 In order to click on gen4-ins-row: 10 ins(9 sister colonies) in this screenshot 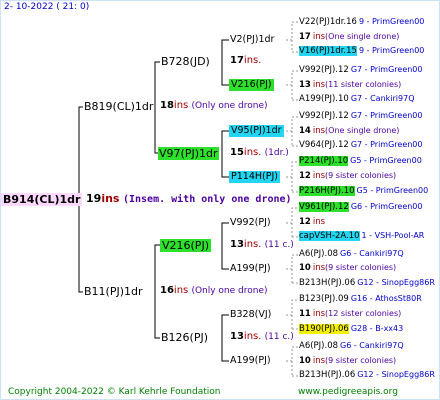, I will do `click(347, 268)`.